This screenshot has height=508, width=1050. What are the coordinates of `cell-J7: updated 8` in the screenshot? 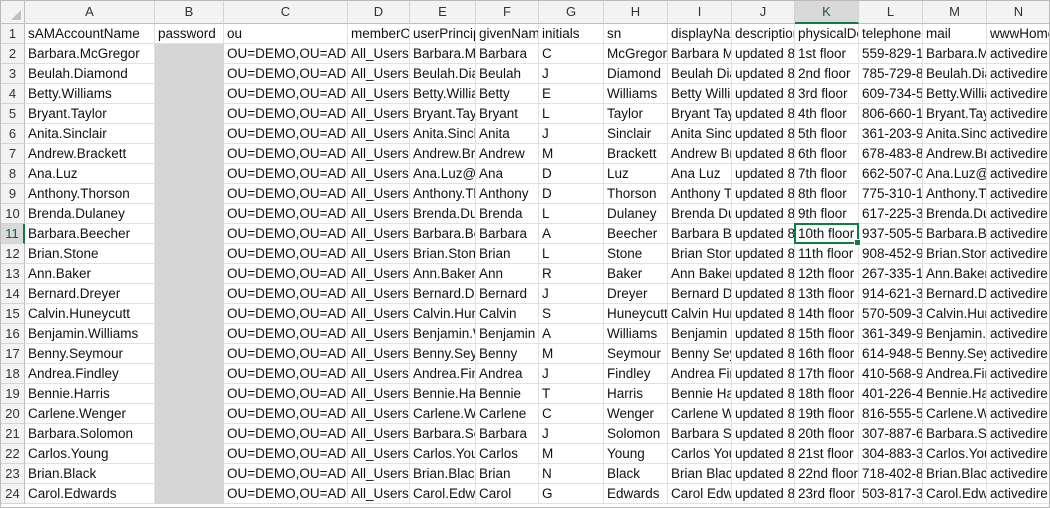 It's located at (763, 154).